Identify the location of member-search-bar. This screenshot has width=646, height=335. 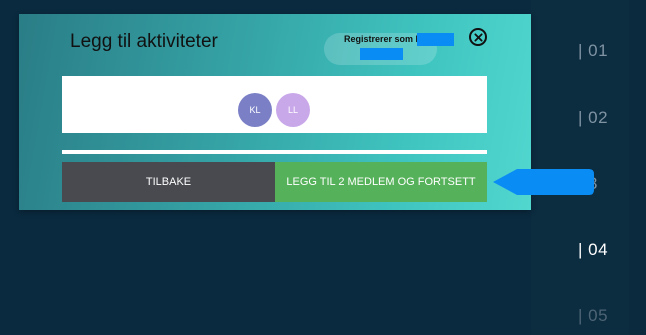
(274, 152).